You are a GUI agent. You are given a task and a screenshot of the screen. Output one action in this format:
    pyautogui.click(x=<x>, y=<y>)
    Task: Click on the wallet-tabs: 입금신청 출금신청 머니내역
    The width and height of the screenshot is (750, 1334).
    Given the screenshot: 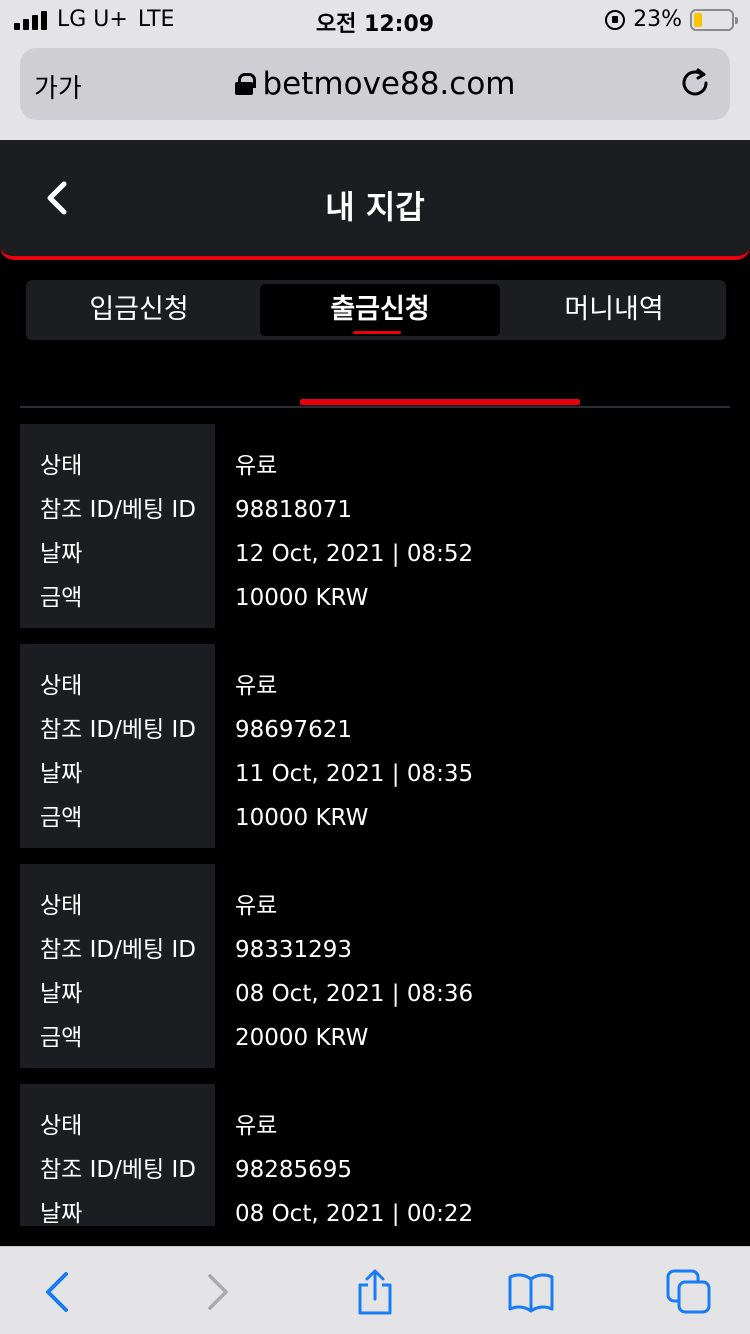 What is the action you would take?
    pyautogui.click(x=376, y=310)
    